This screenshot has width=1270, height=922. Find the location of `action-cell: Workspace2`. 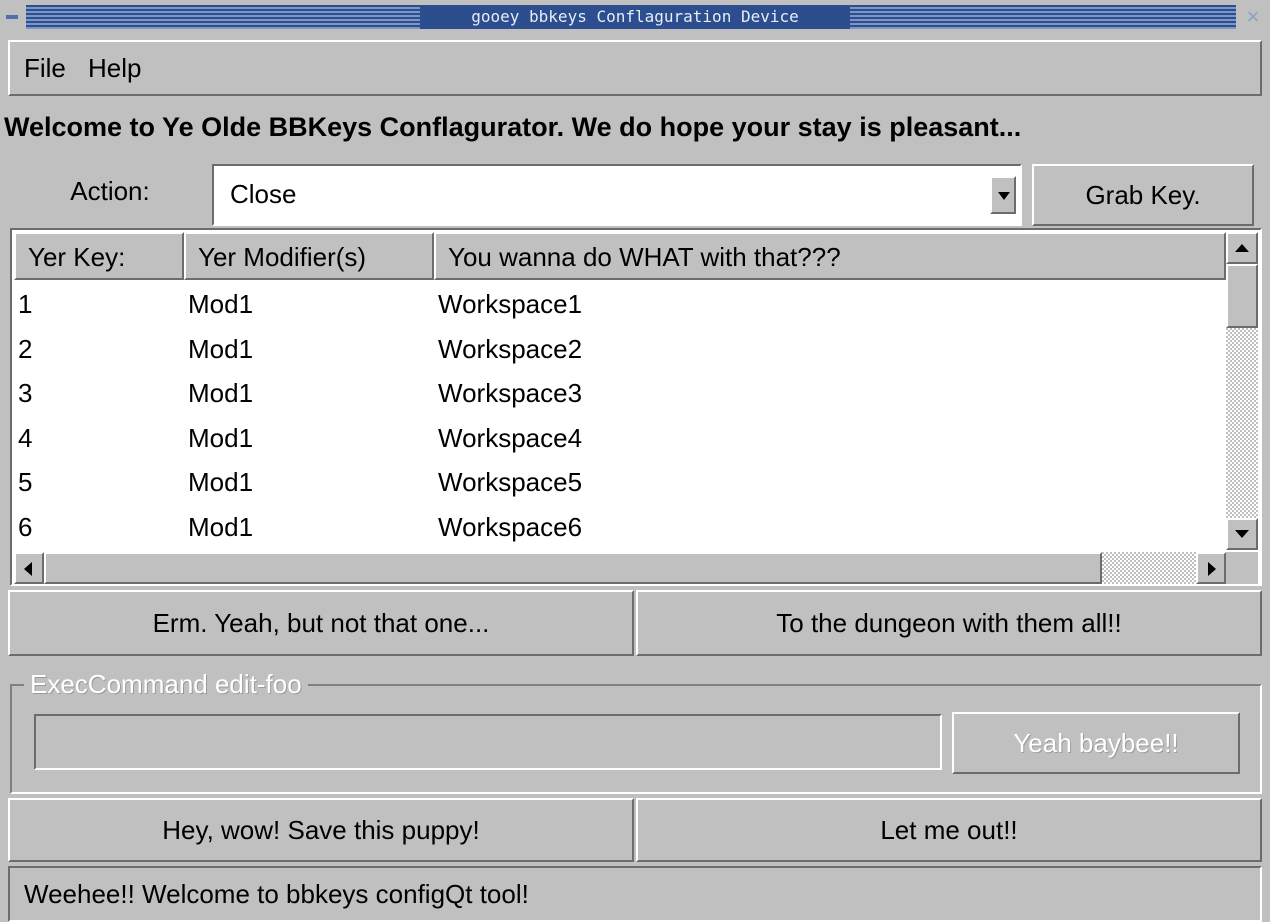

action-cell: Workspace2 is located at coordinates (510, 348).